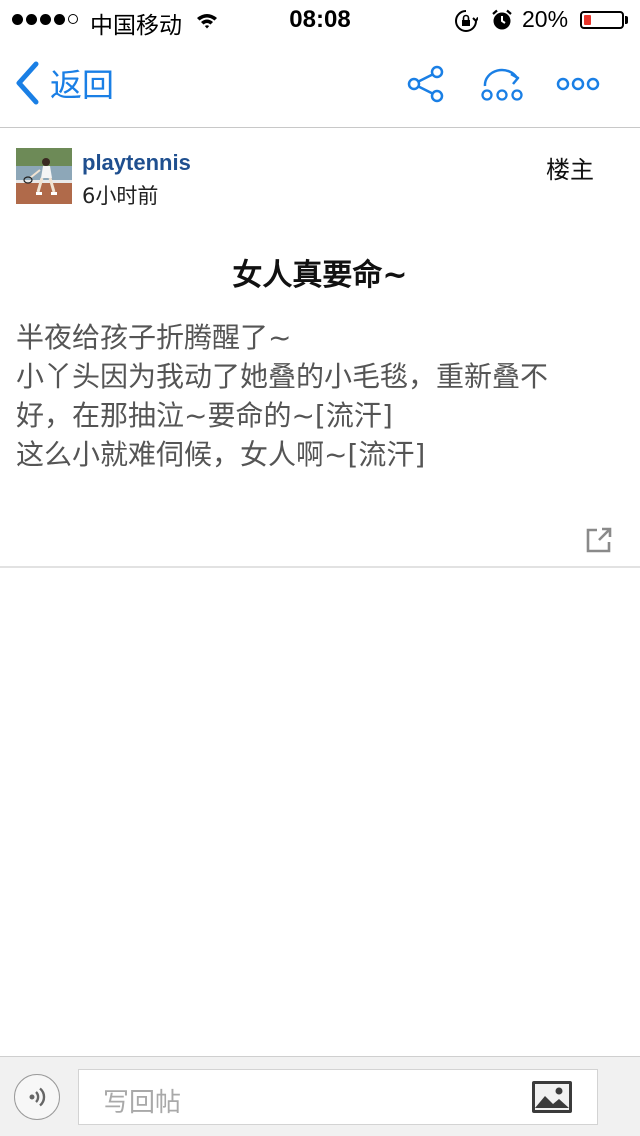 The height and width of the screenshot is (1136, 640). Describe the element at coordinates (82, 85) in the screenshot. I see `back-button-label: 返回` at that location.